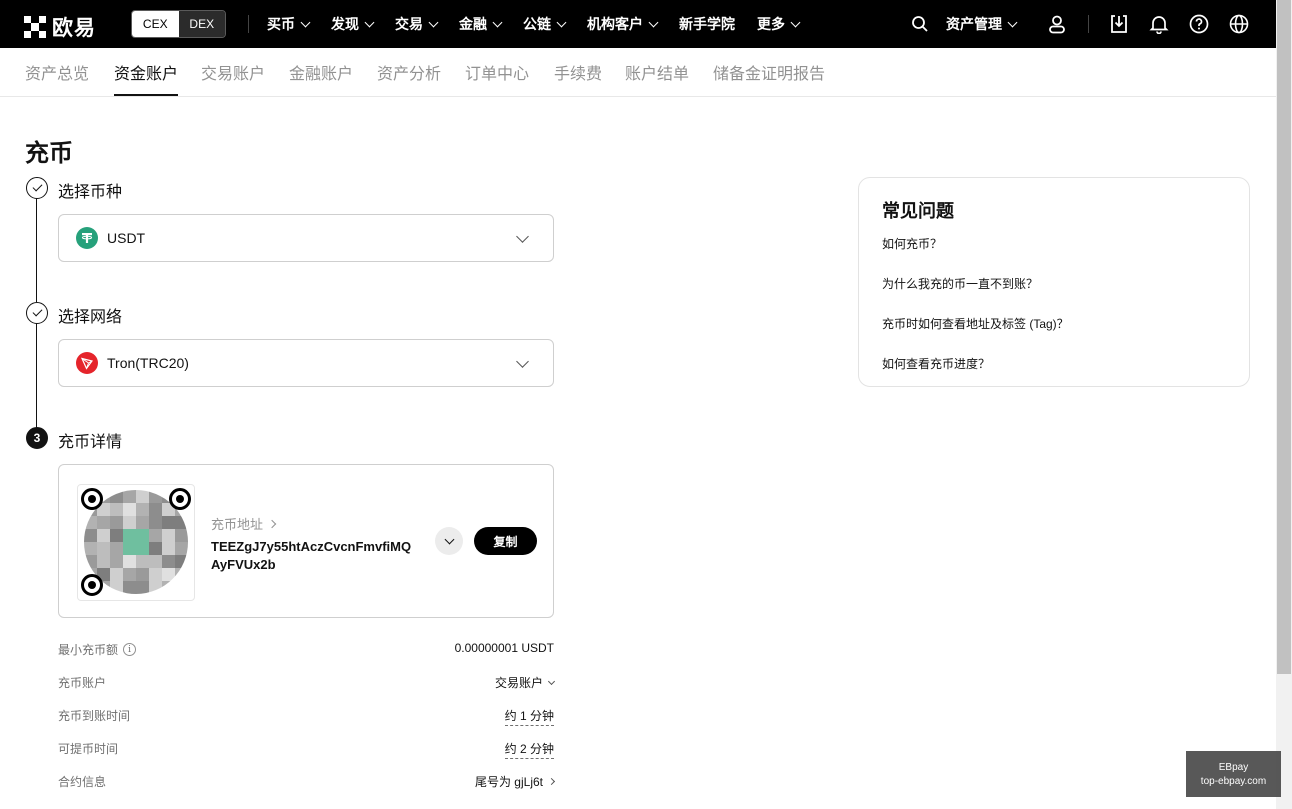 The image size is (1292, 809). I want to click on nav-item-institutional: 机构客户, so click(623, 24).